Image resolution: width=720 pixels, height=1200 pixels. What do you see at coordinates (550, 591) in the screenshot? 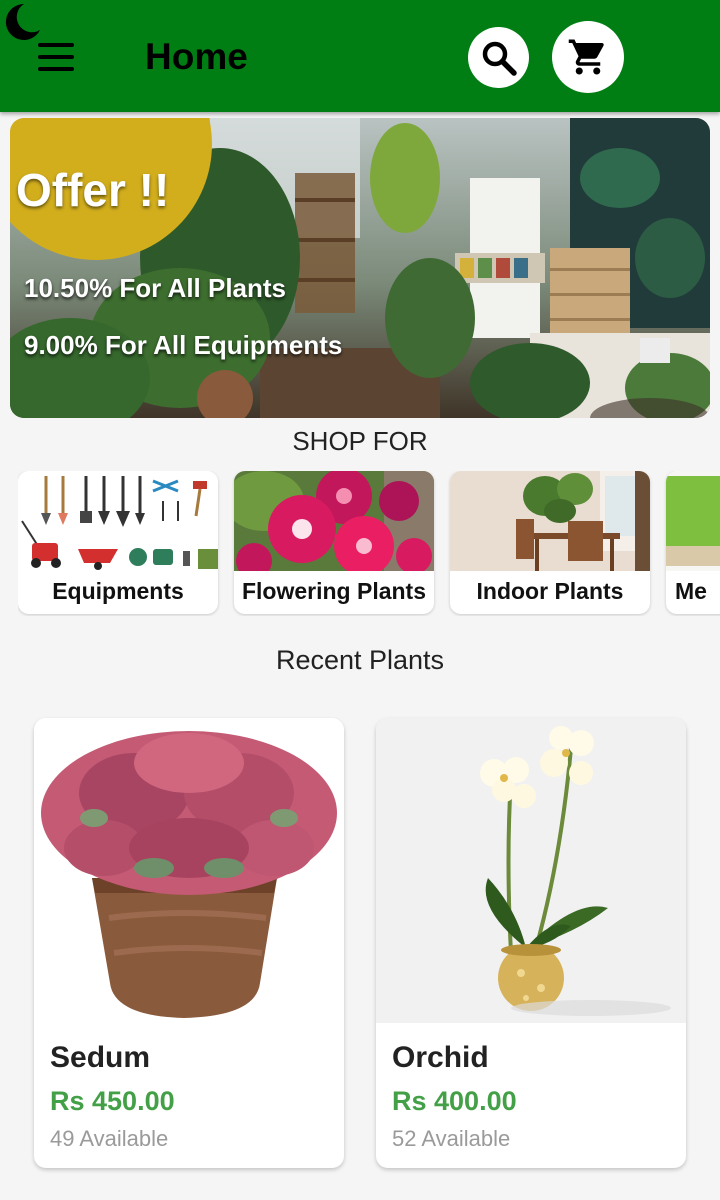
I see `category-label: Indoor Plants` at bounding box center [550, 591].